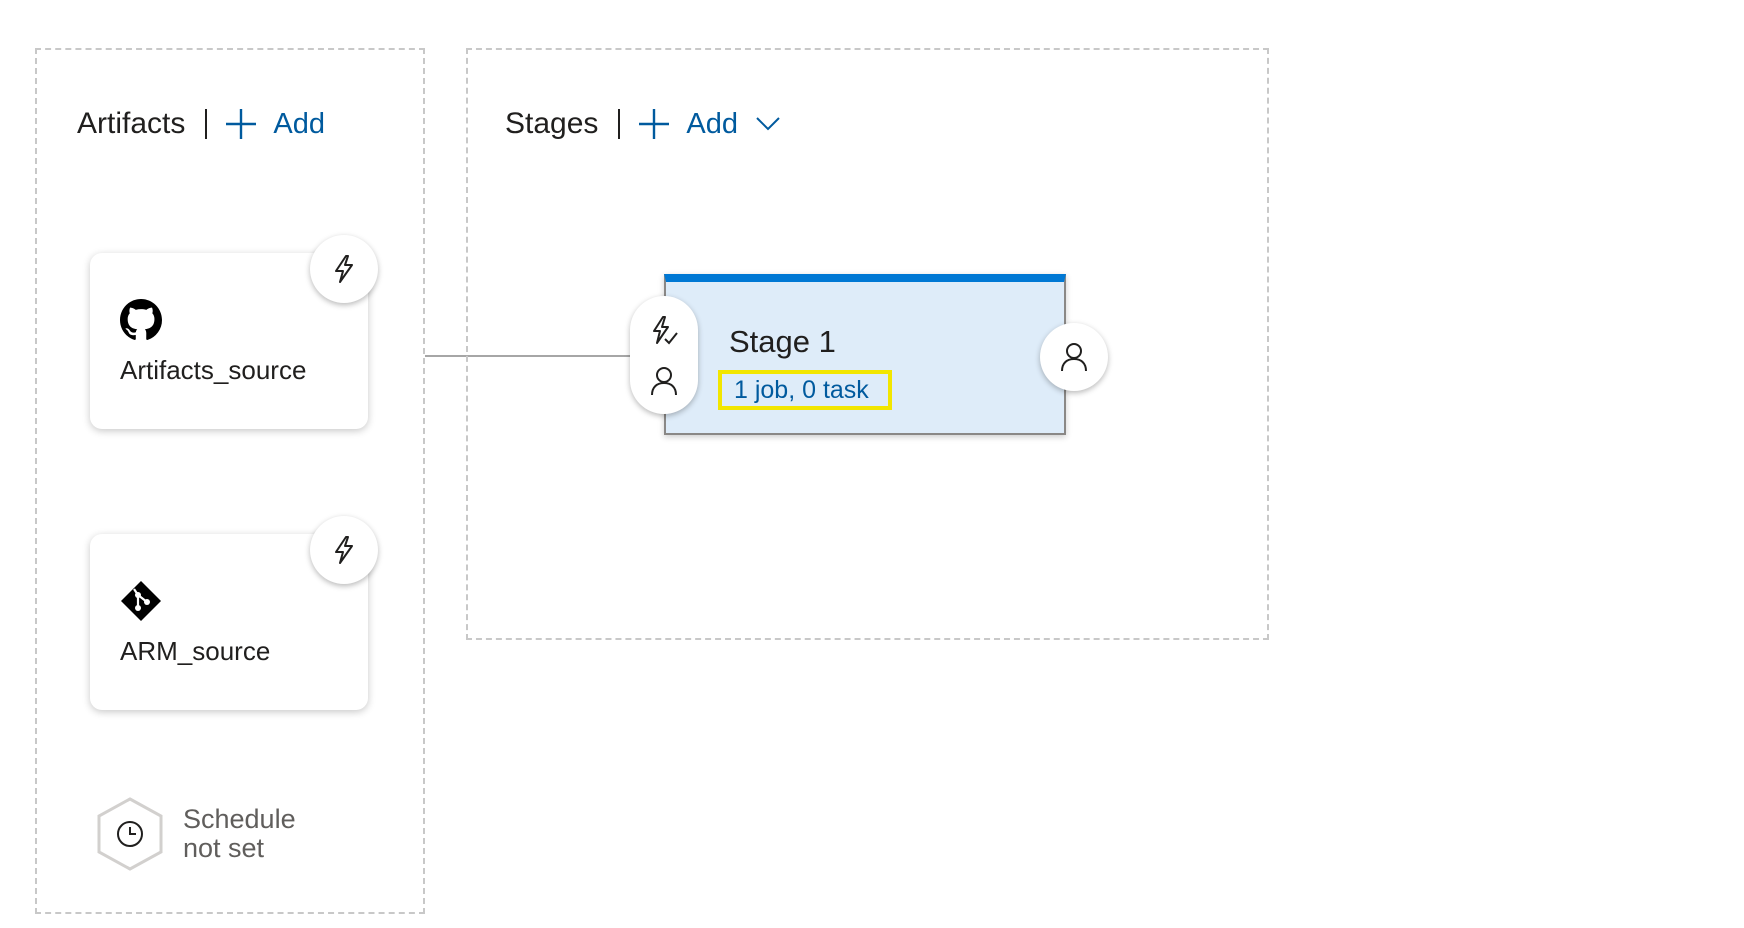 This screenshot has height=928, width=1744. I want to click on artifact-label: ARM_source, so click(195, 651).